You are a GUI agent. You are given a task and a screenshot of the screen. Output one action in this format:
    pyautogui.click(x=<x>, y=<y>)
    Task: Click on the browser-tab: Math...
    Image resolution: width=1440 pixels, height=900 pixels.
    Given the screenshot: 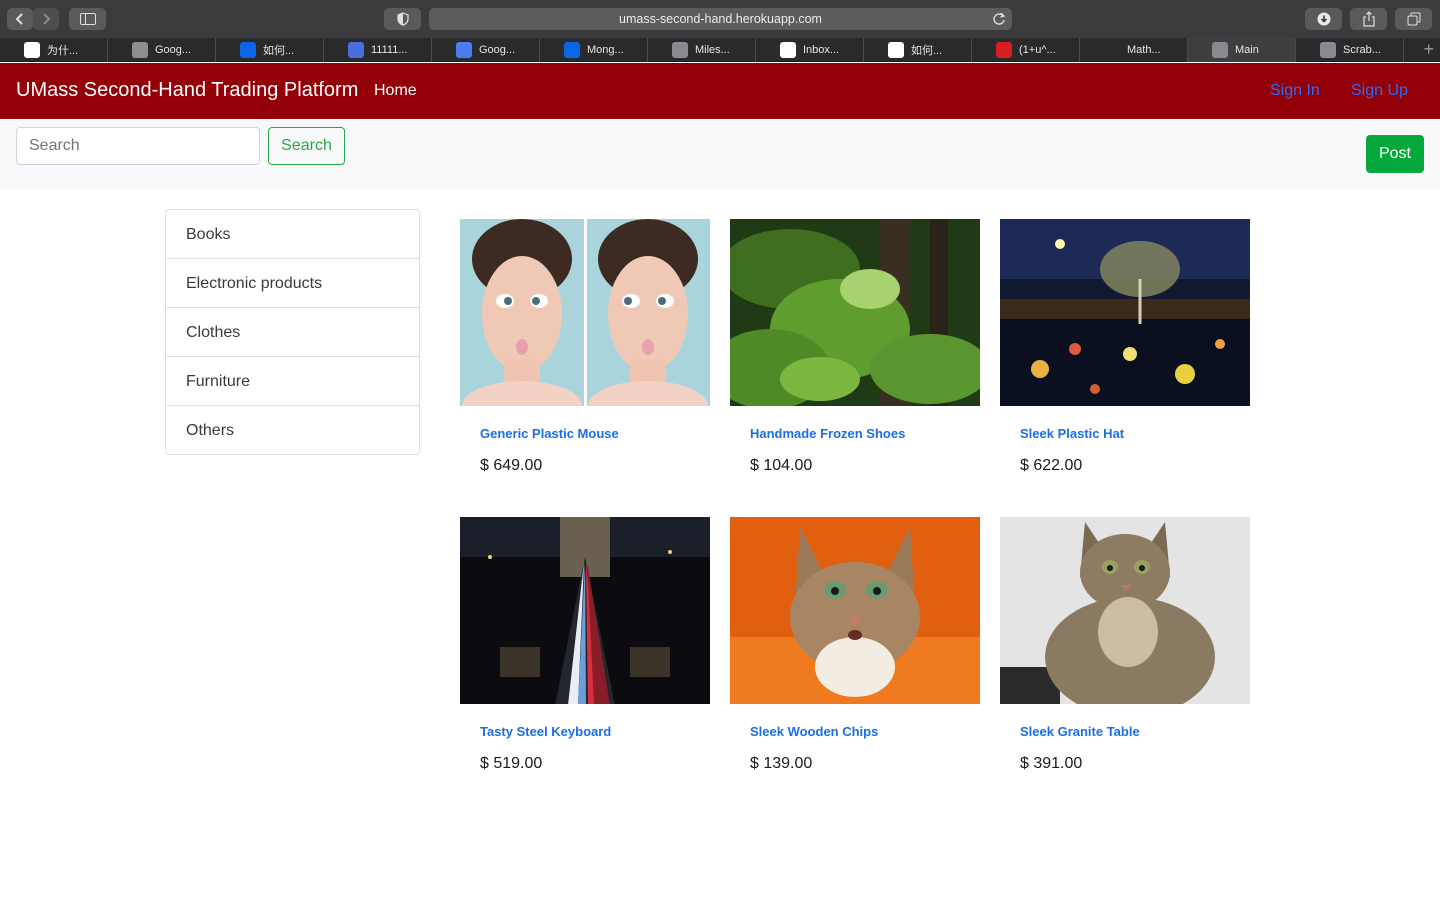 What is the action you would take?
    pyautogui.click(x=1134, y=50)
    